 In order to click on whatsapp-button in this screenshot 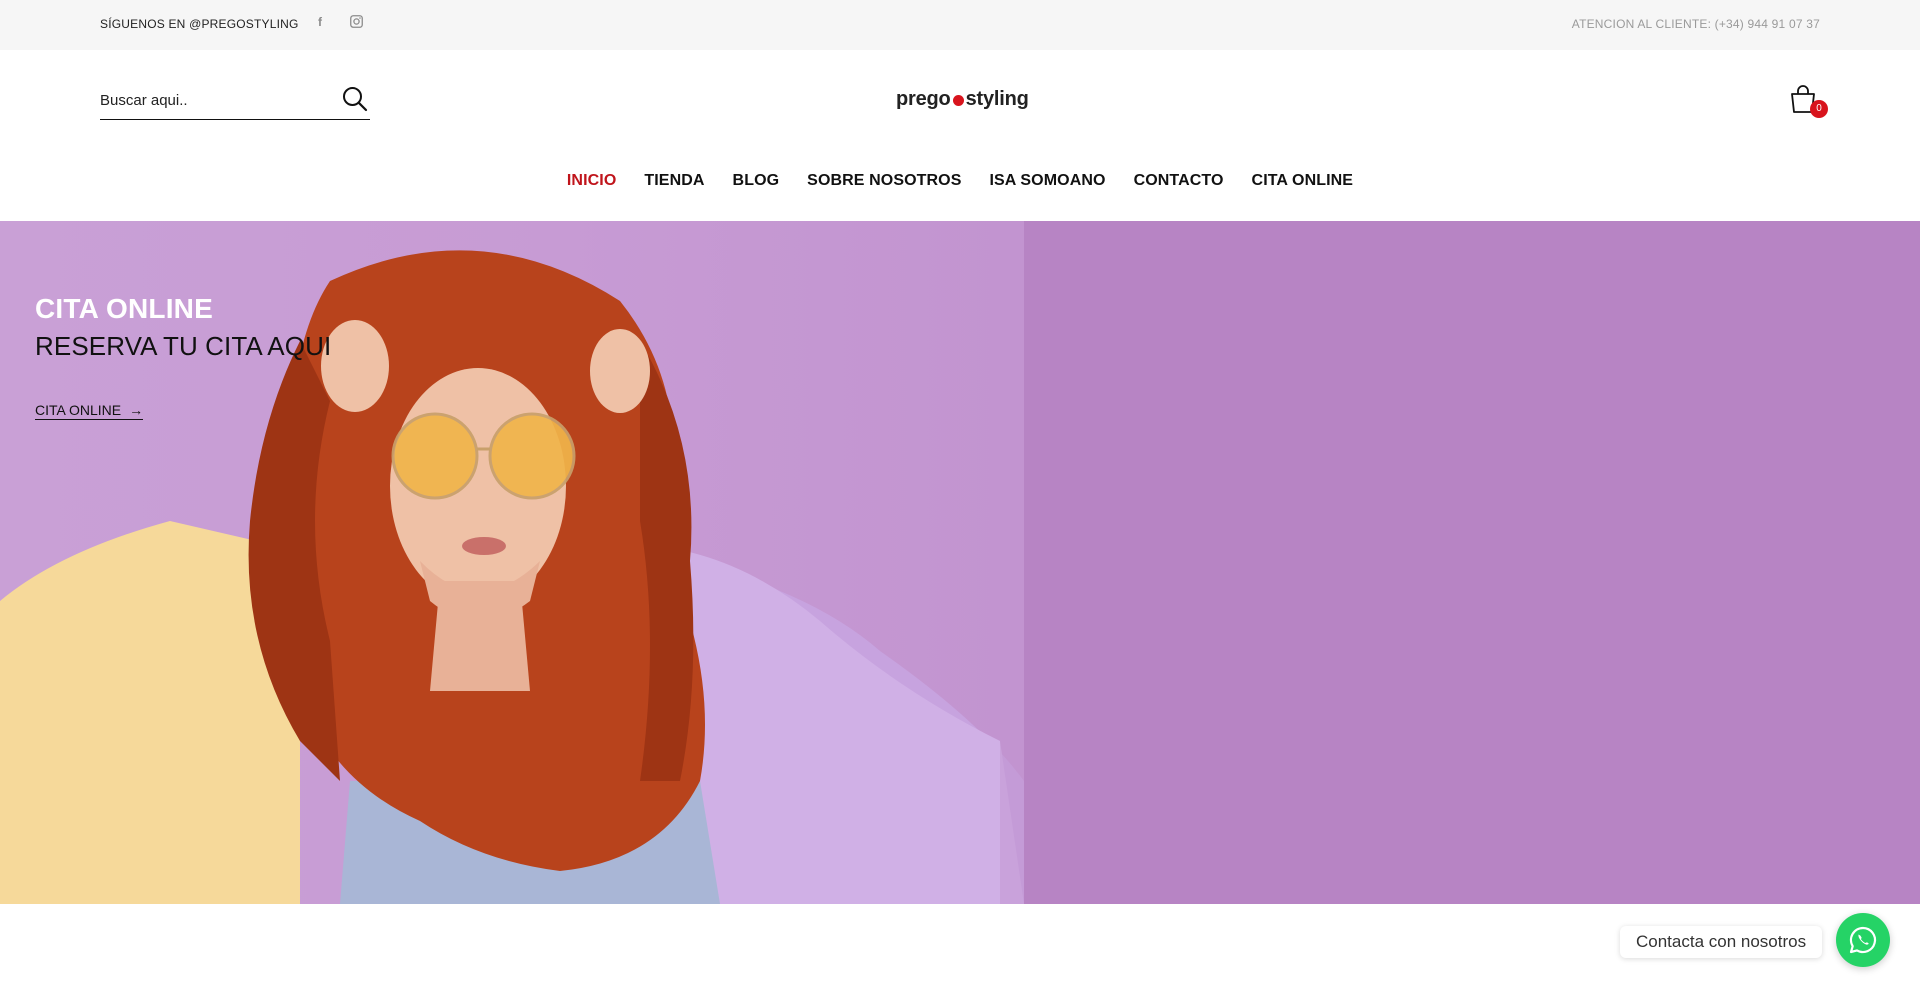, I will do `click(1863, 940)`.